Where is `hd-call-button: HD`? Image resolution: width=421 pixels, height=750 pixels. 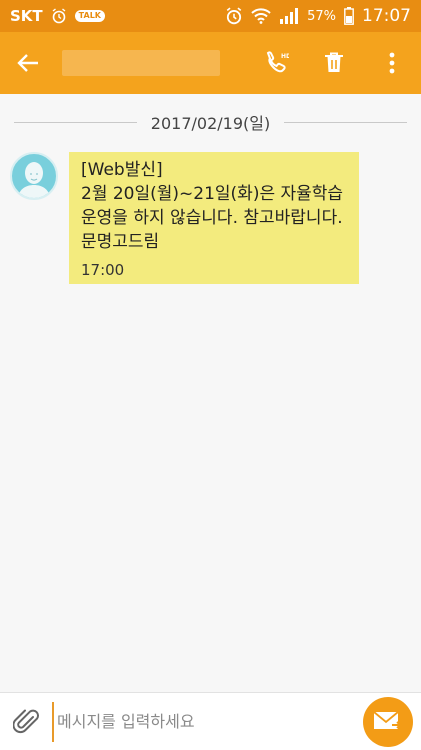
hd-call-button: HD is located at coordinates (276, 63).